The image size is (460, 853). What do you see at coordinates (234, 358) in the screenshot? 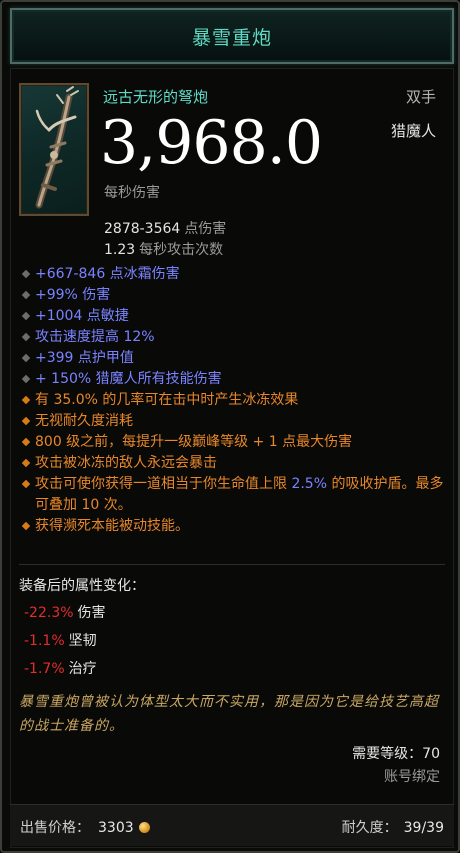
I see `affix-row: +399 点护甲值` at bounding box center [234, 358].